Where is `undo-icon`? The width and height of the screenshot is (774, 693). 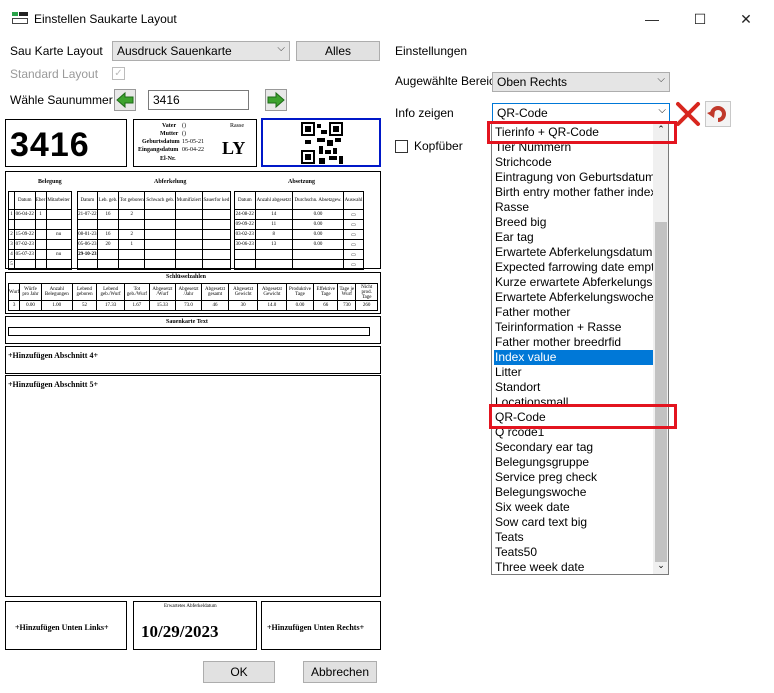 undo-icon is located at coordinates (716, 114).